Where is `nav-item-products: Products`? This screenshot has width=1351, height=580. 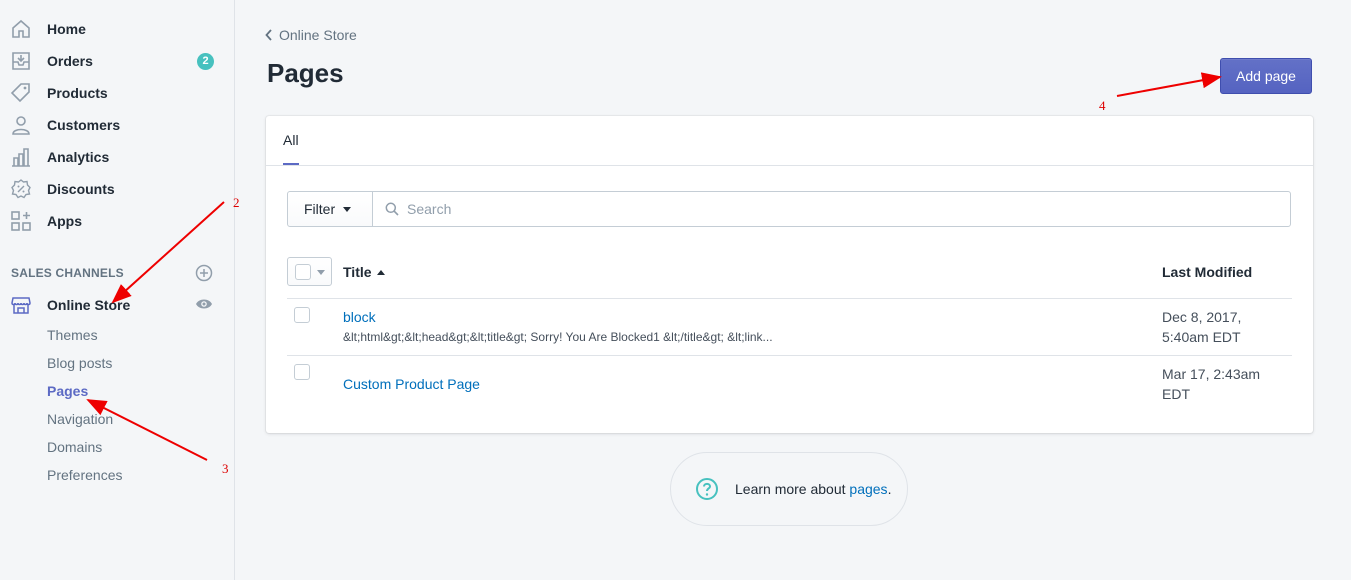 nav-item-products: Products is located at coordinates (117, 93).